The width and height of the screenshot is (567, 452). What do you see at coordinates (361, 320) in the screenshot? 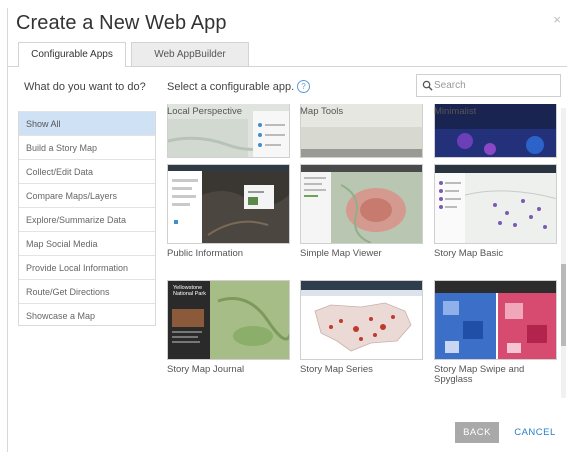
I see `story-map-series-thumbnail` at bounding box center [361, 320].